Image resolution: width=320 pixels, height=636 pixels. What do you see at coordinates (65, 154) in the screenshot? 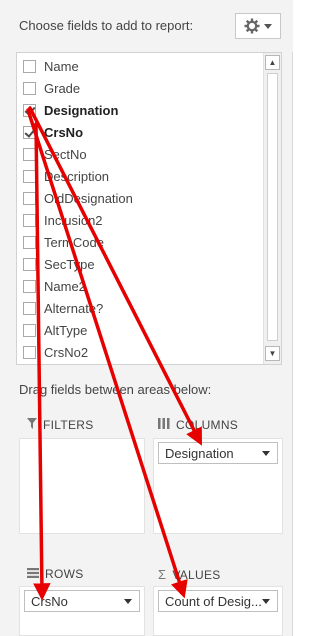
I see `field-label: SectNo` at bounding box center [65, 154].